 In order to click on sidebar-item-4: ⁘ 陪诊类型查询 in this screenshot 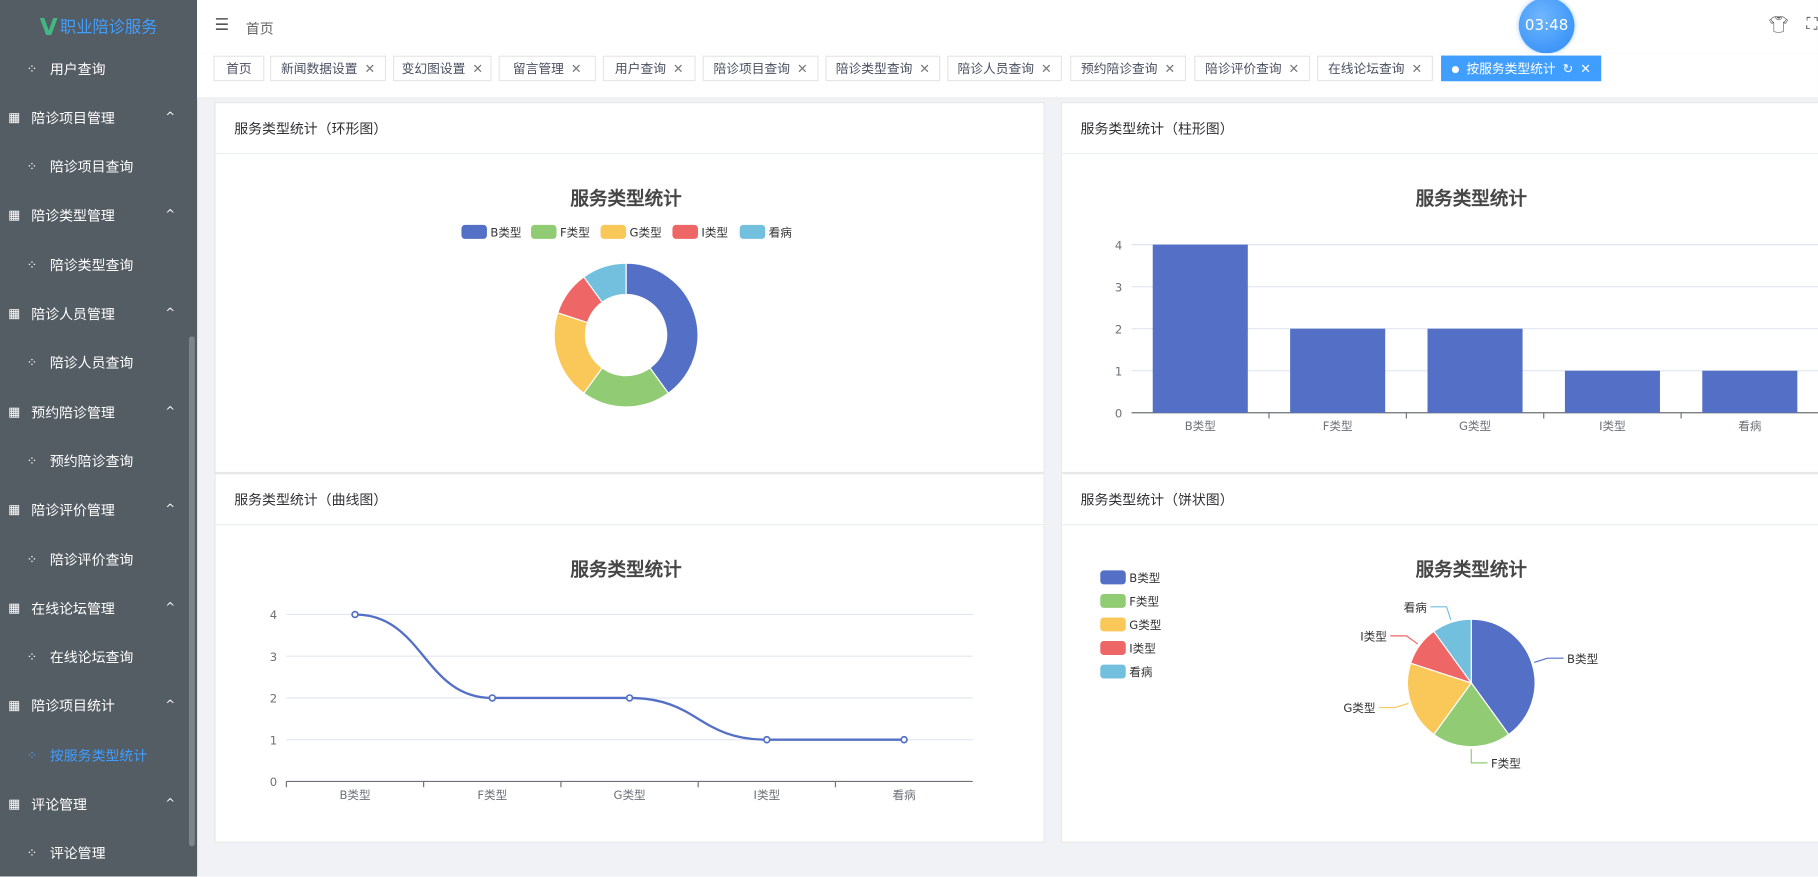, I will do `click(95, 264)`.